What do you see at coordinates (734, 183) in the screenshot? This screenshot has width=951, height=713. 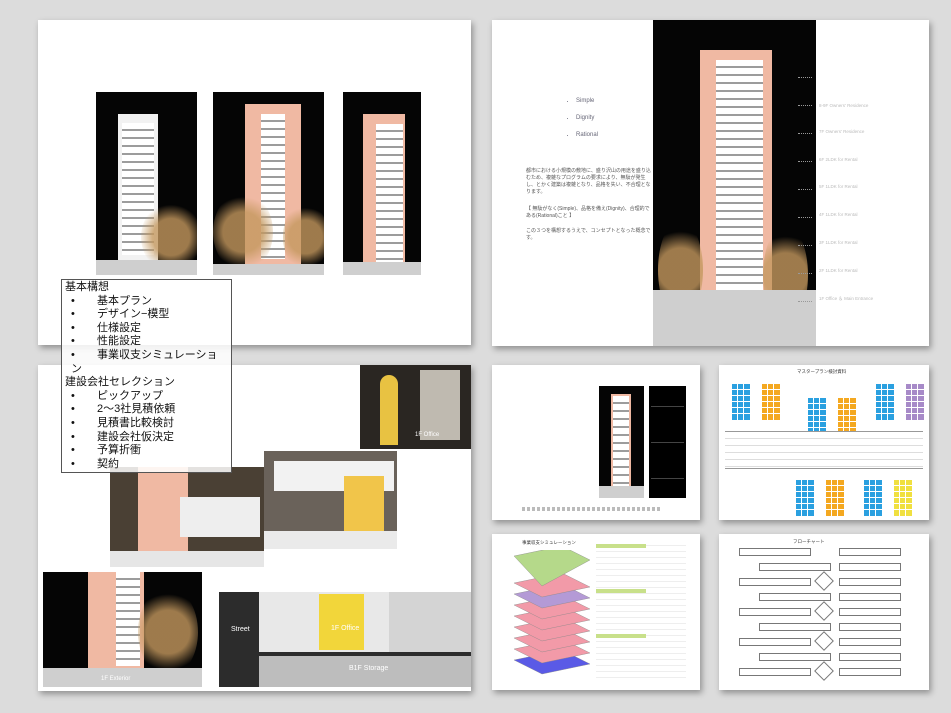 I see `concept-model-photo` at bounding box center [734, 183].